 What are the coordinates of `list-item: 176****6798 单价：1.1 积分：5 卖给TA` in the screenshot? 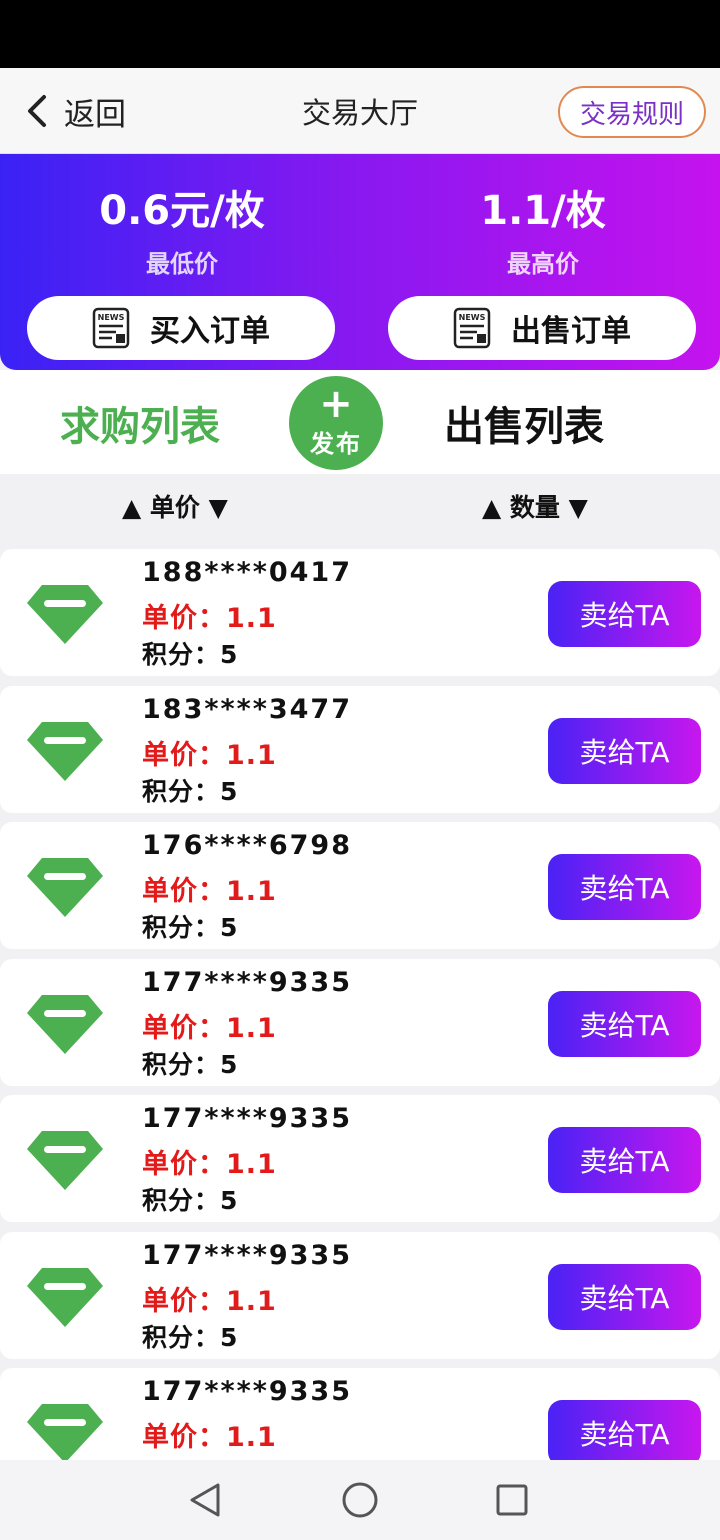 It's located at (360, 885).